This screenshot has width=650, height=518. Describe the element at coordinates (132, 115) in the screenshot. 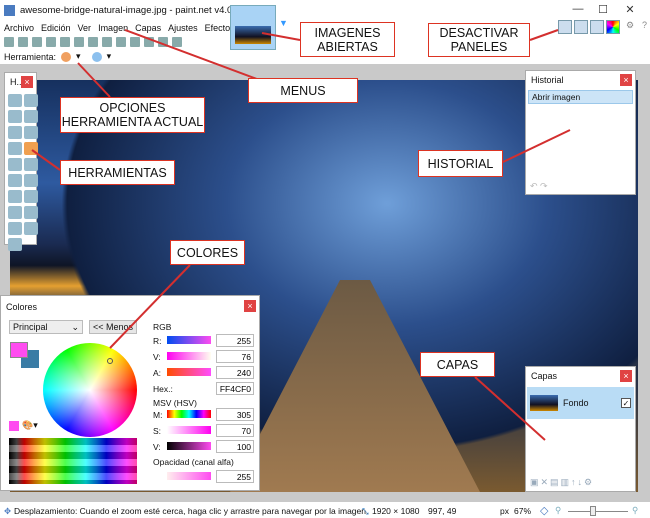

I see `annotation-opciones: OPCIONES HERRAMIENTA ACTUAL` at that location.